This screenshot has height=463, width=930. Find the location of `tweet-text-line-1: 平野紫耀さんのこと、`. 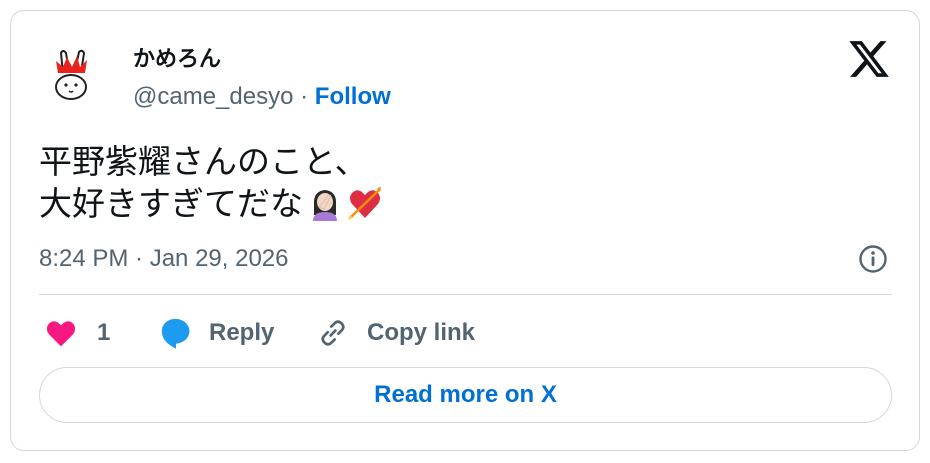

tweet-text-line-1: 平野紫耀さんのこと、 is located at coordinates (203, 161).